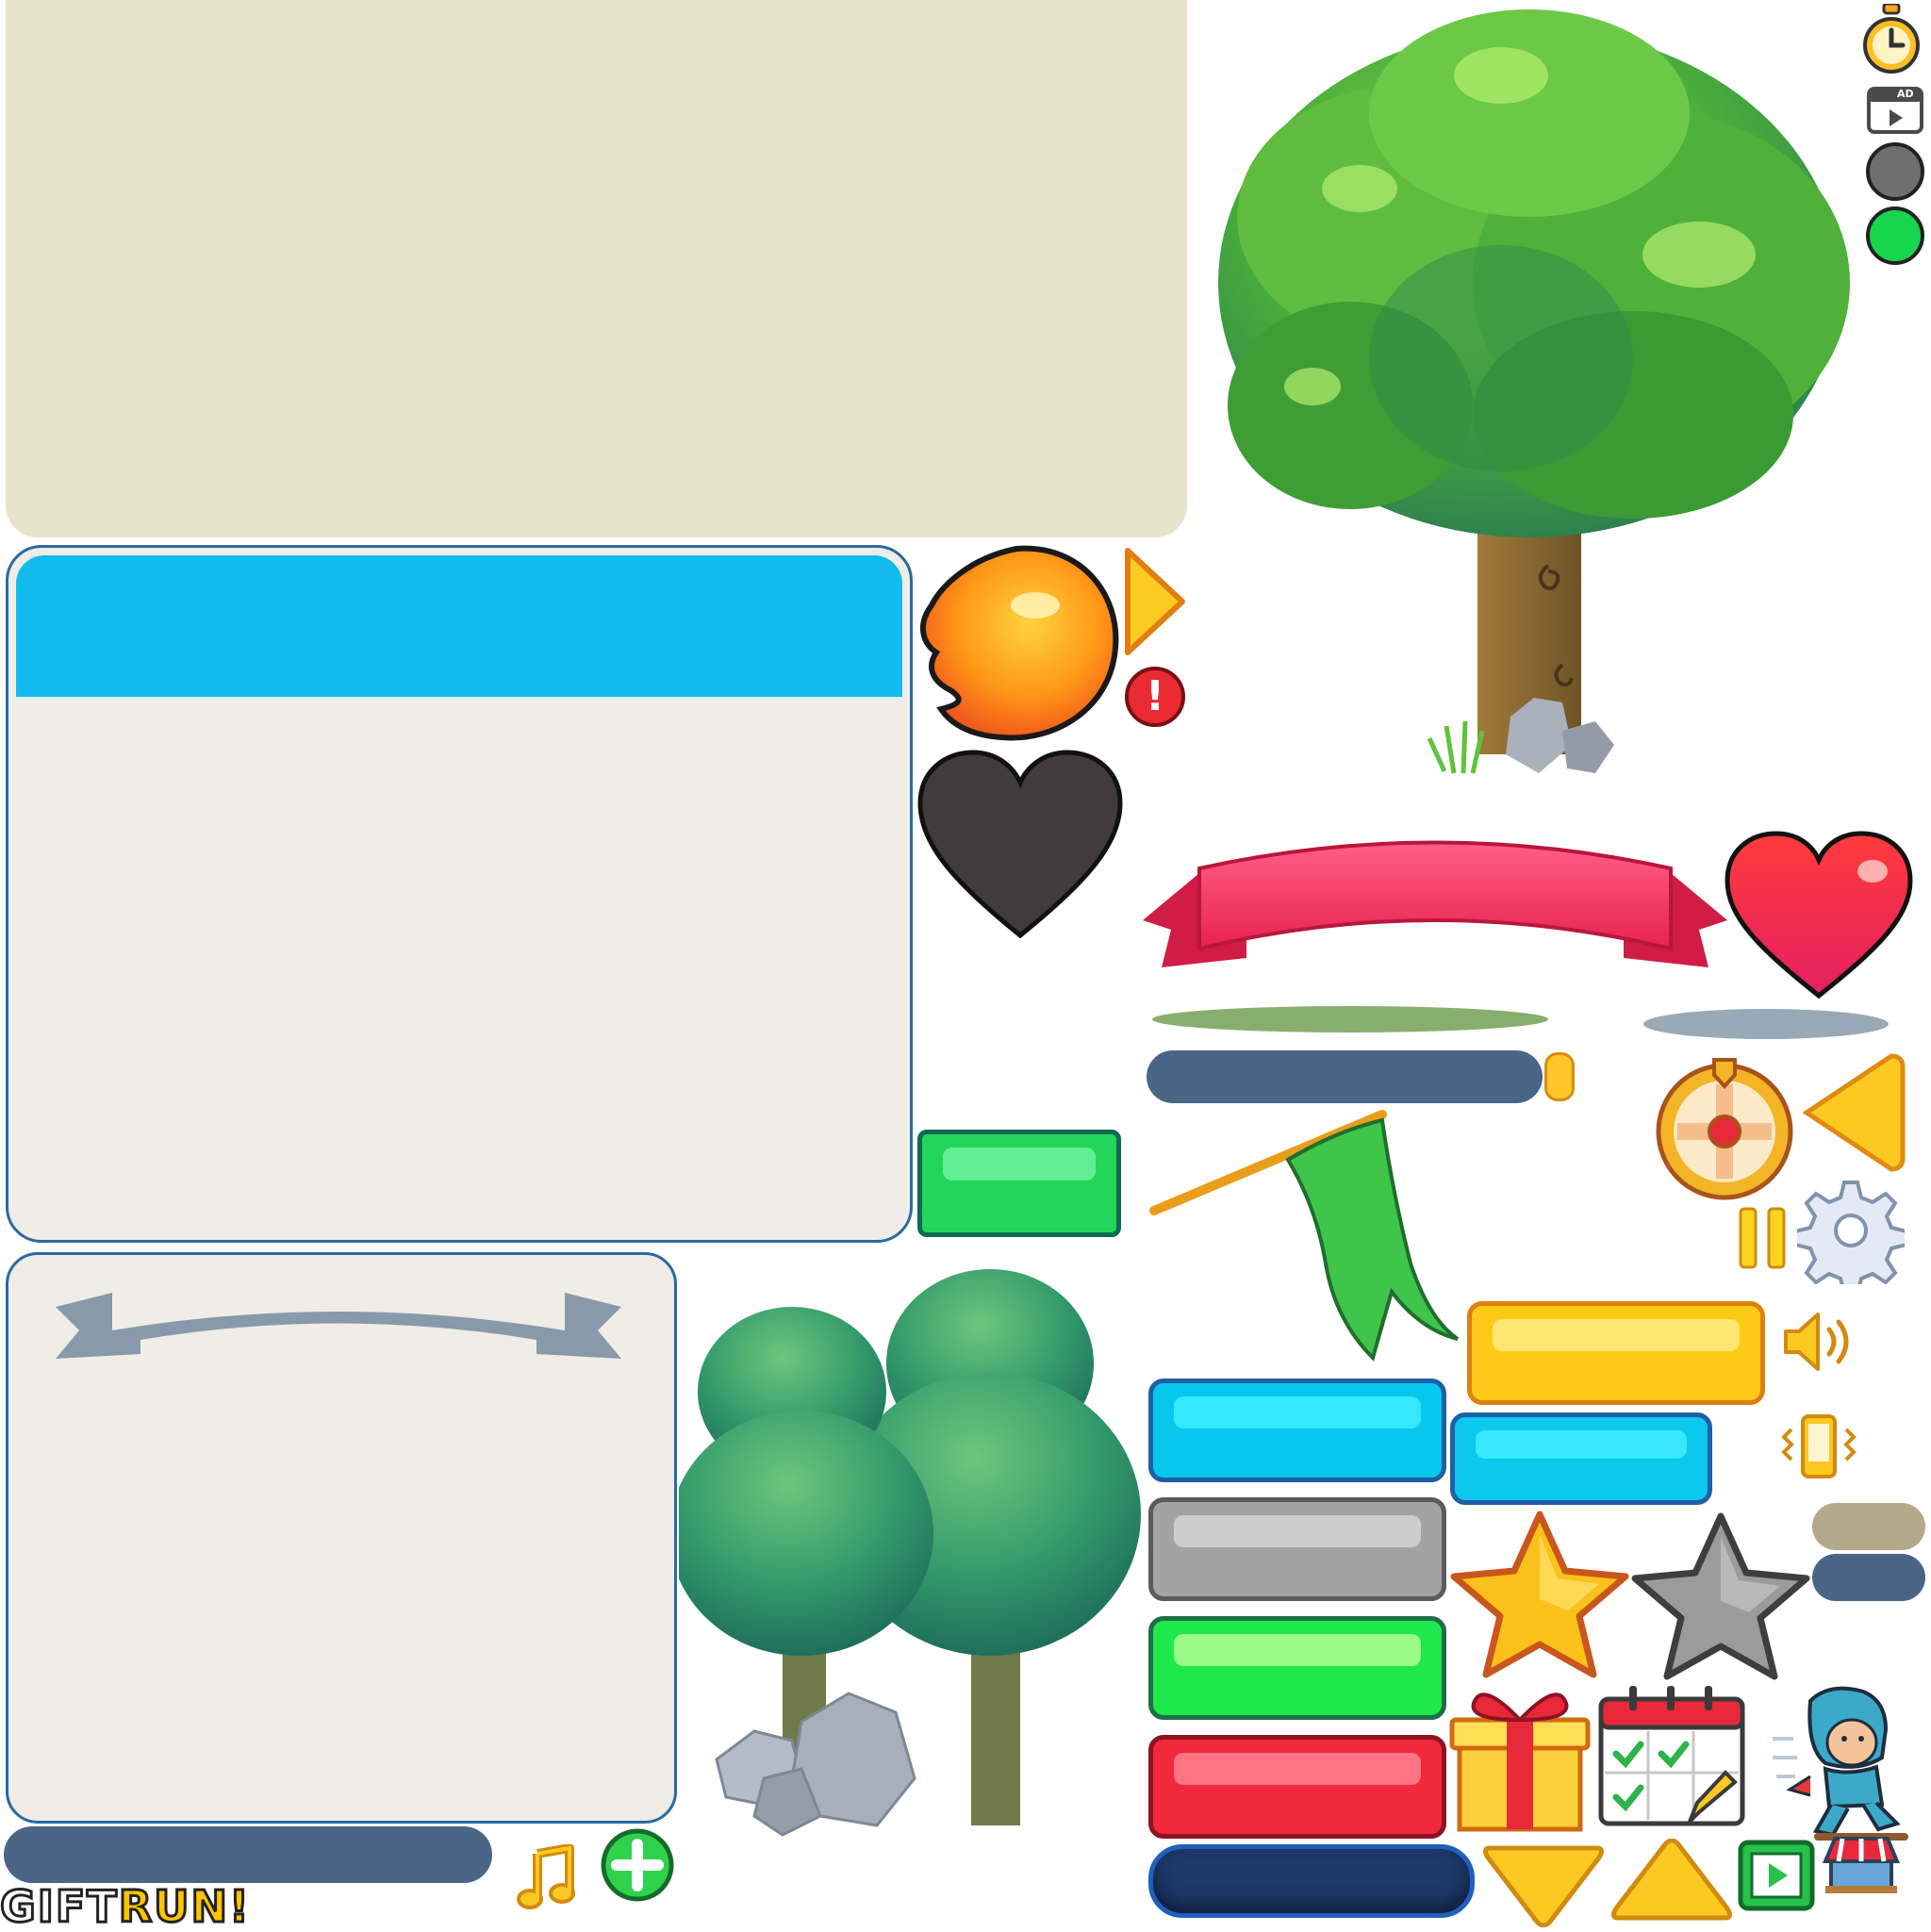 This screenshot has width=1931, height=1932. Describe the element at coordinates (1895, 171) in the screenshot. I see `gray-dot-icon` at that location.